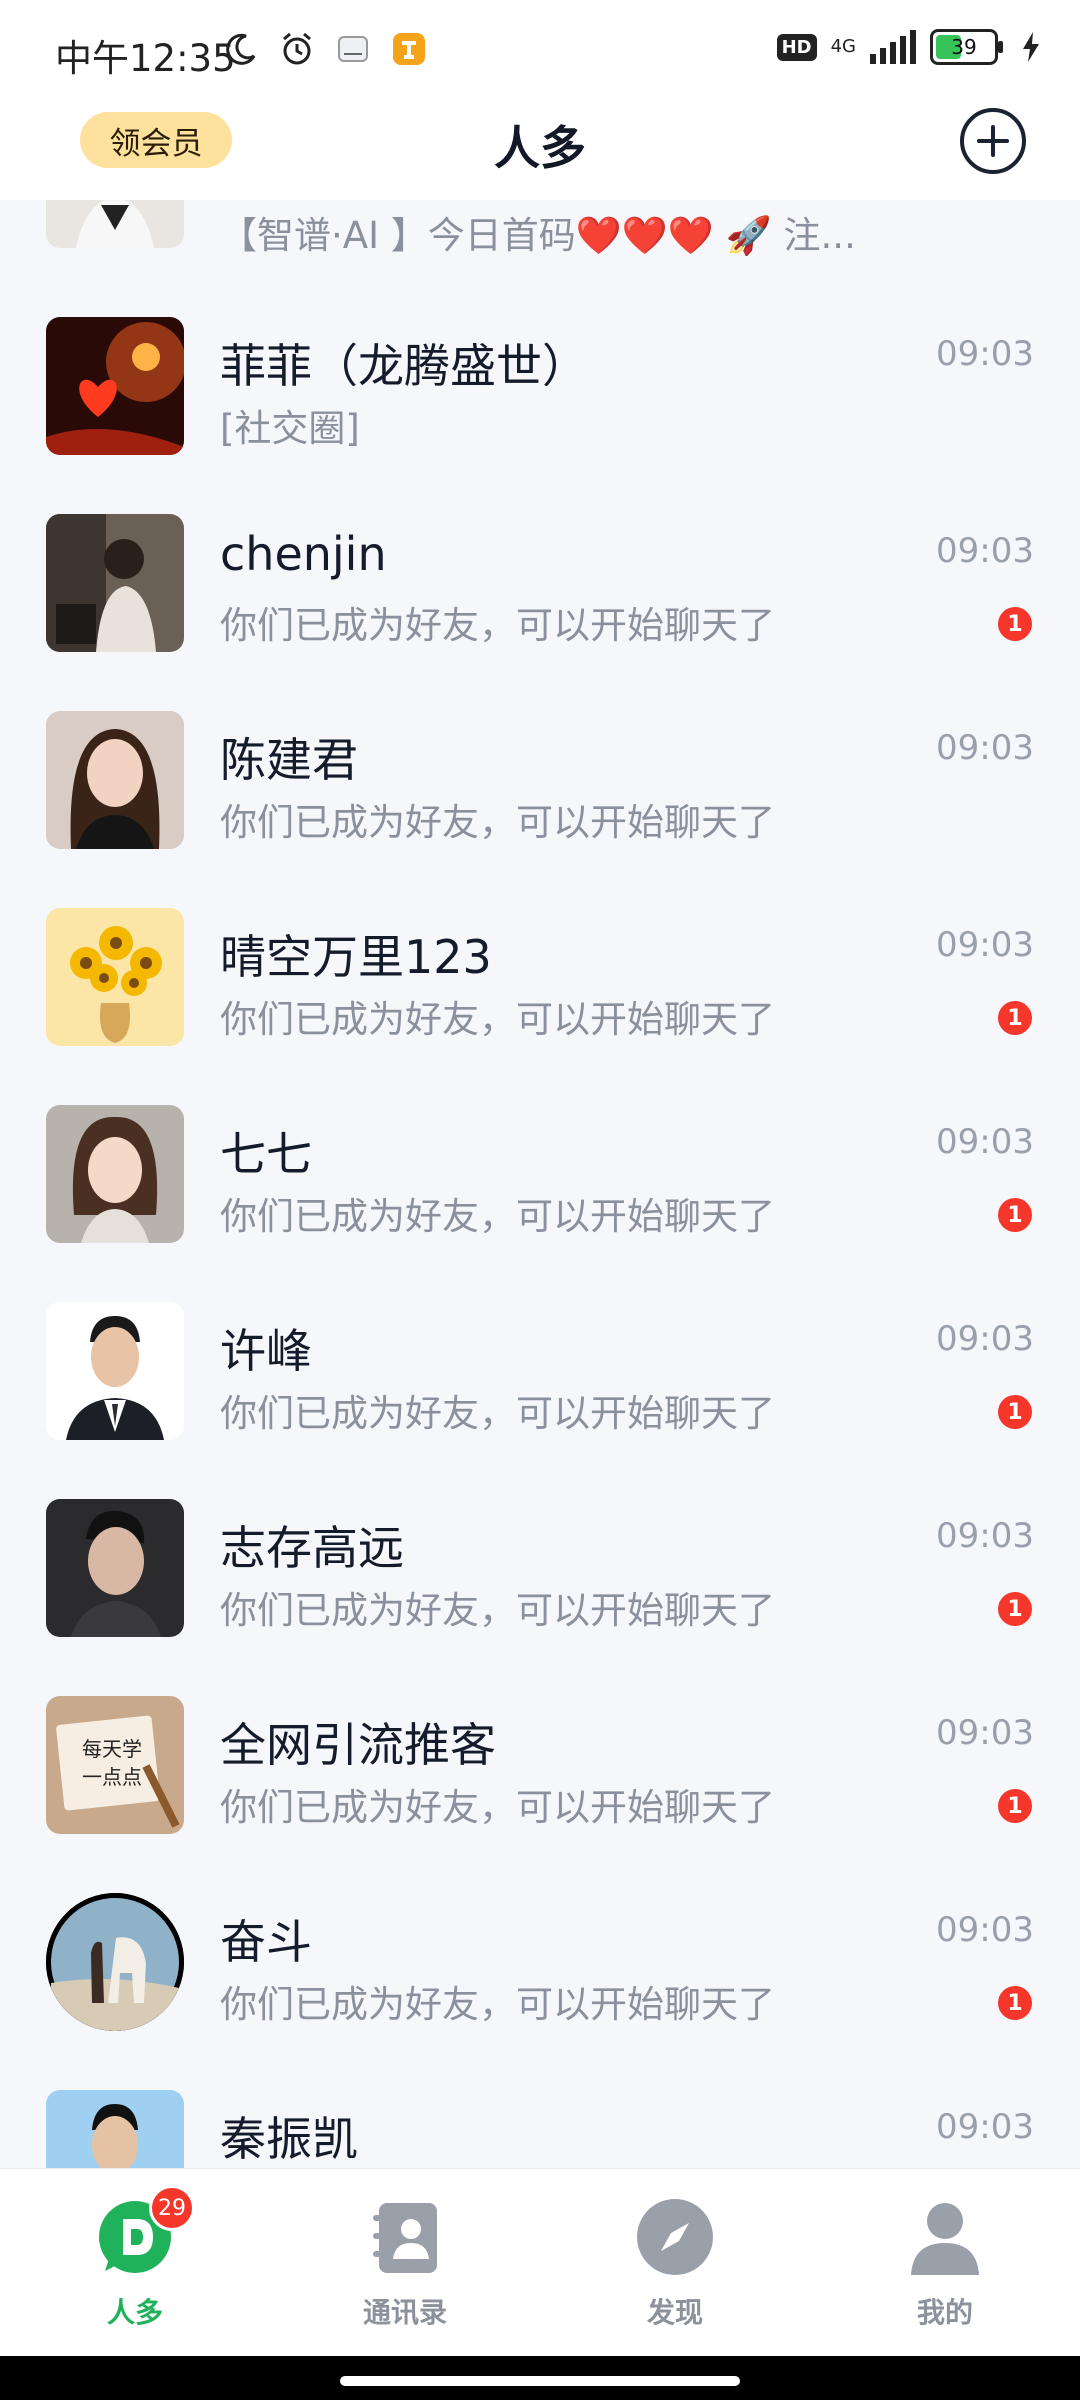 This screenshot has width=1080, height=2400. I want to click on note-text-line2: 一点点, so click(112, 1777).